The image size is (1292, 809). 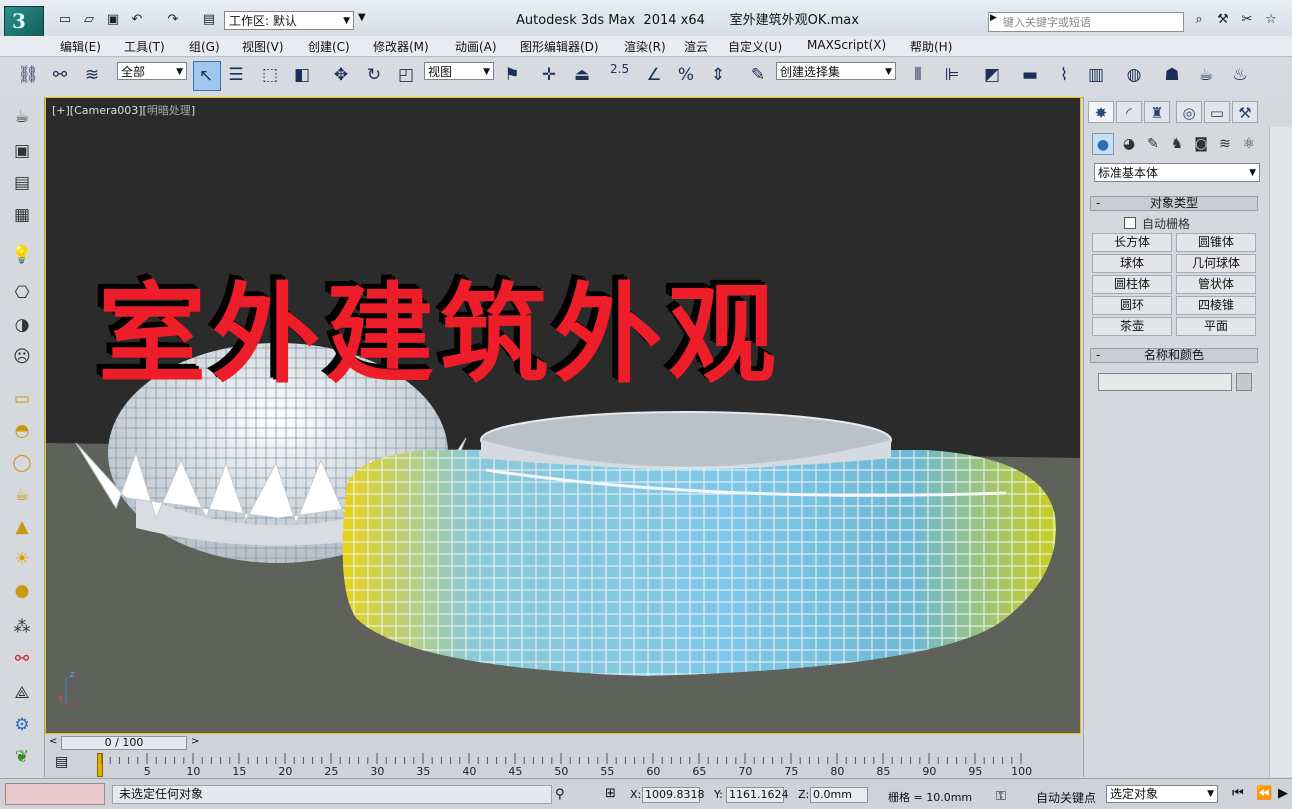 I want to click on systems-icon: ⚛, so click(x=1249, y=144).